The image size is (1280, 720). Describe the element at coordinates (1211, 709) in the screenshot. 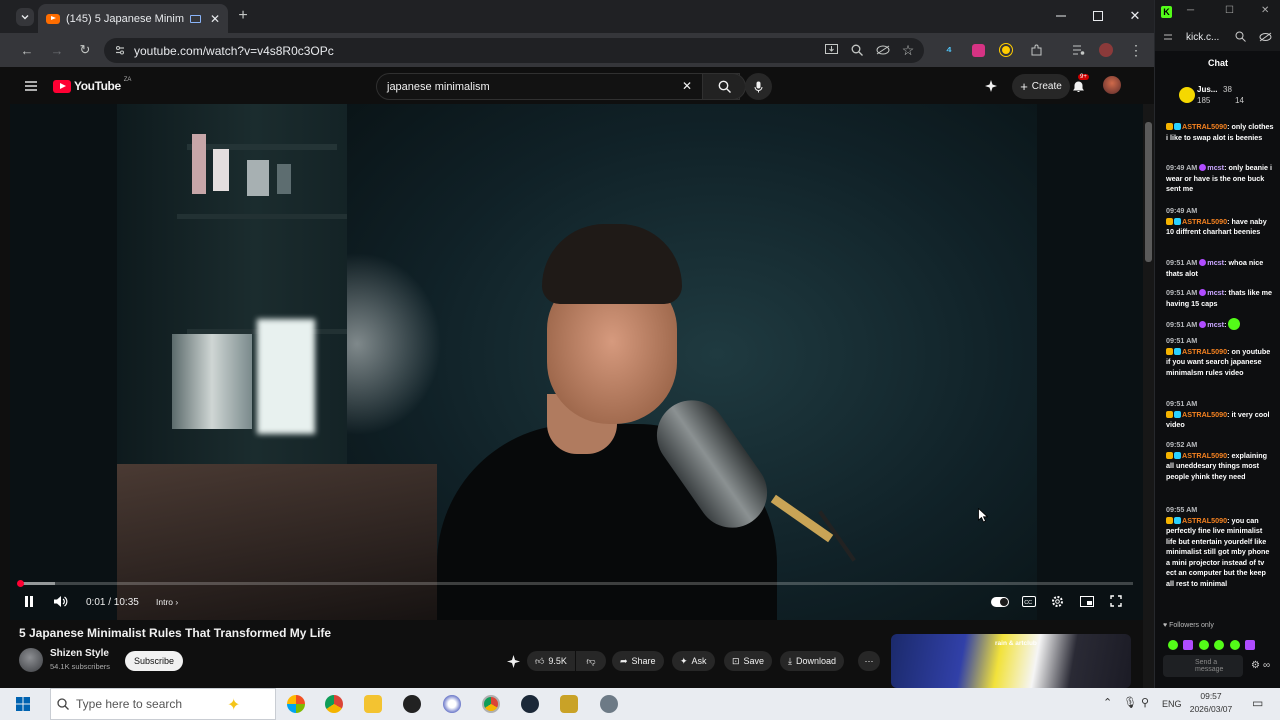

I see `clock-date: 2026/03/07` at that location.